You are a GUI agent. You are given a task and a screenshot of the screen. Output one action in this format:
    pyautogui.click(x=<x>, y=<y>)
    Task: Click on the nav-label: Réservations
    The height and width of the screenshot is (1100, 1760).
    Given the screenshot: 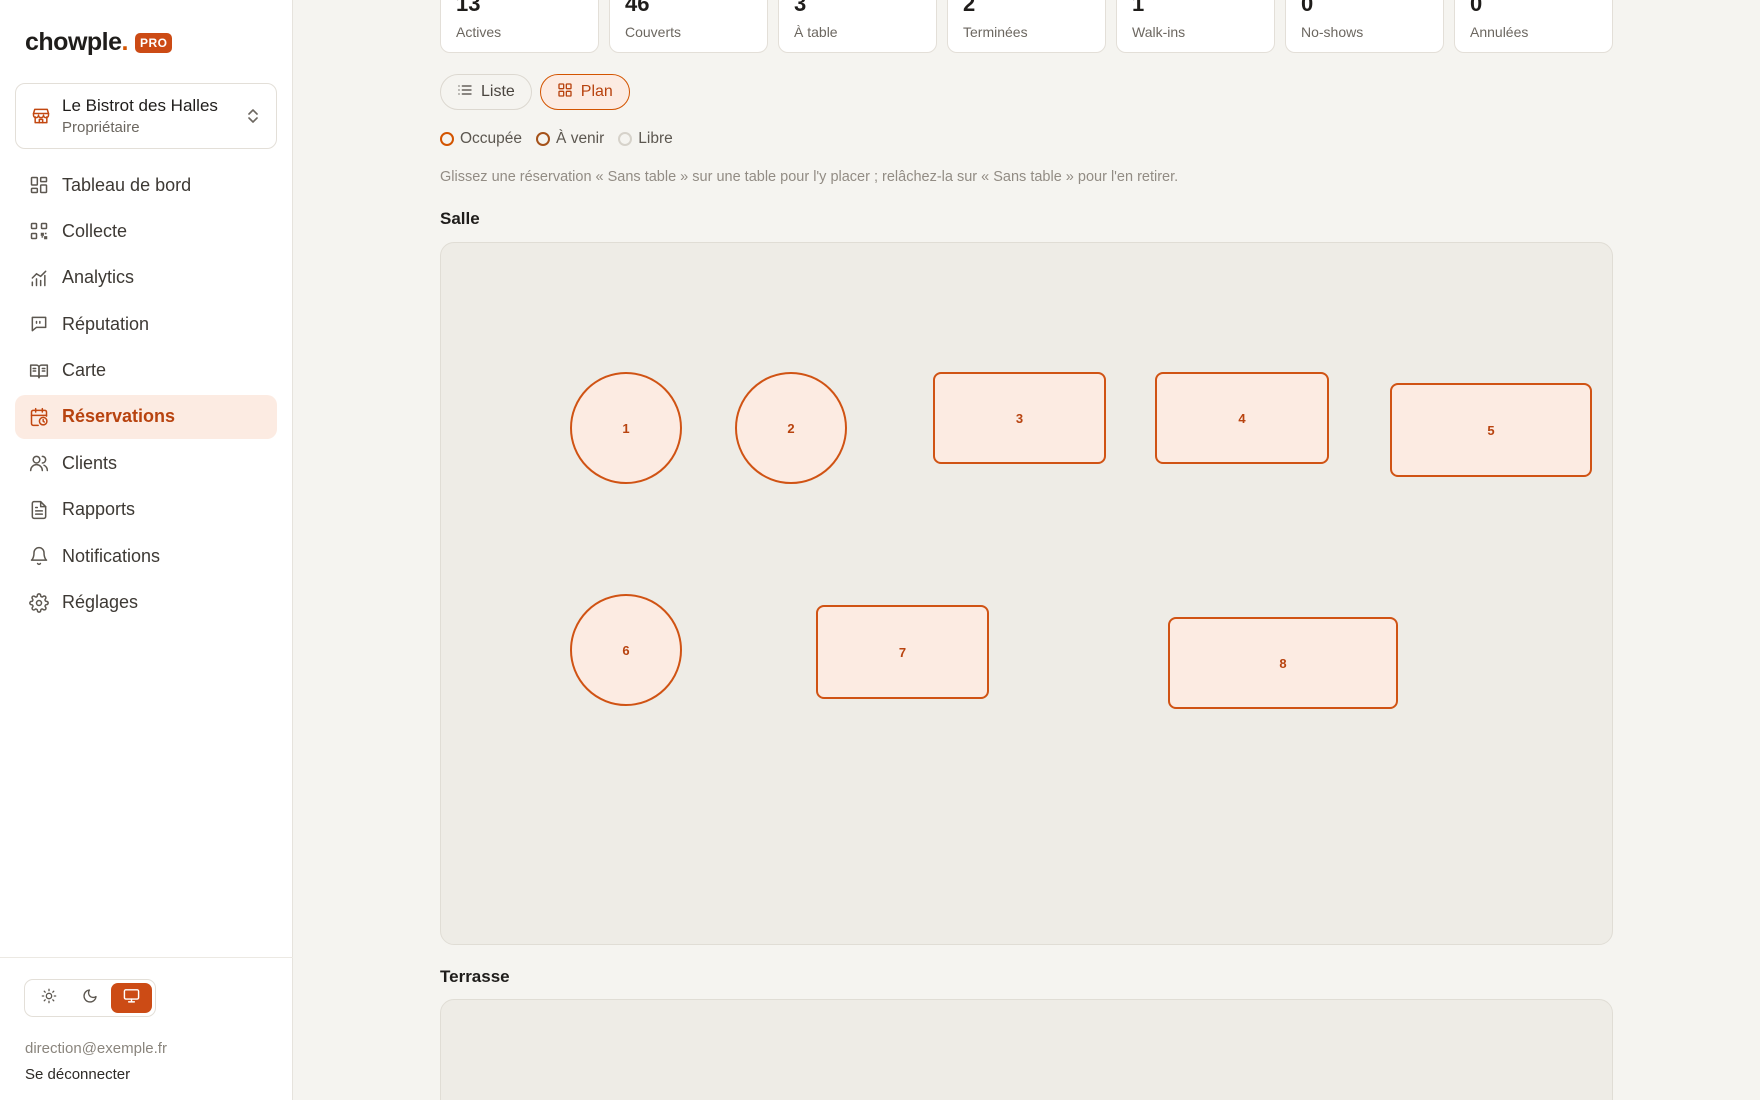 What is the action you would take?
    pyautogui.click(x=119, y=416)
    